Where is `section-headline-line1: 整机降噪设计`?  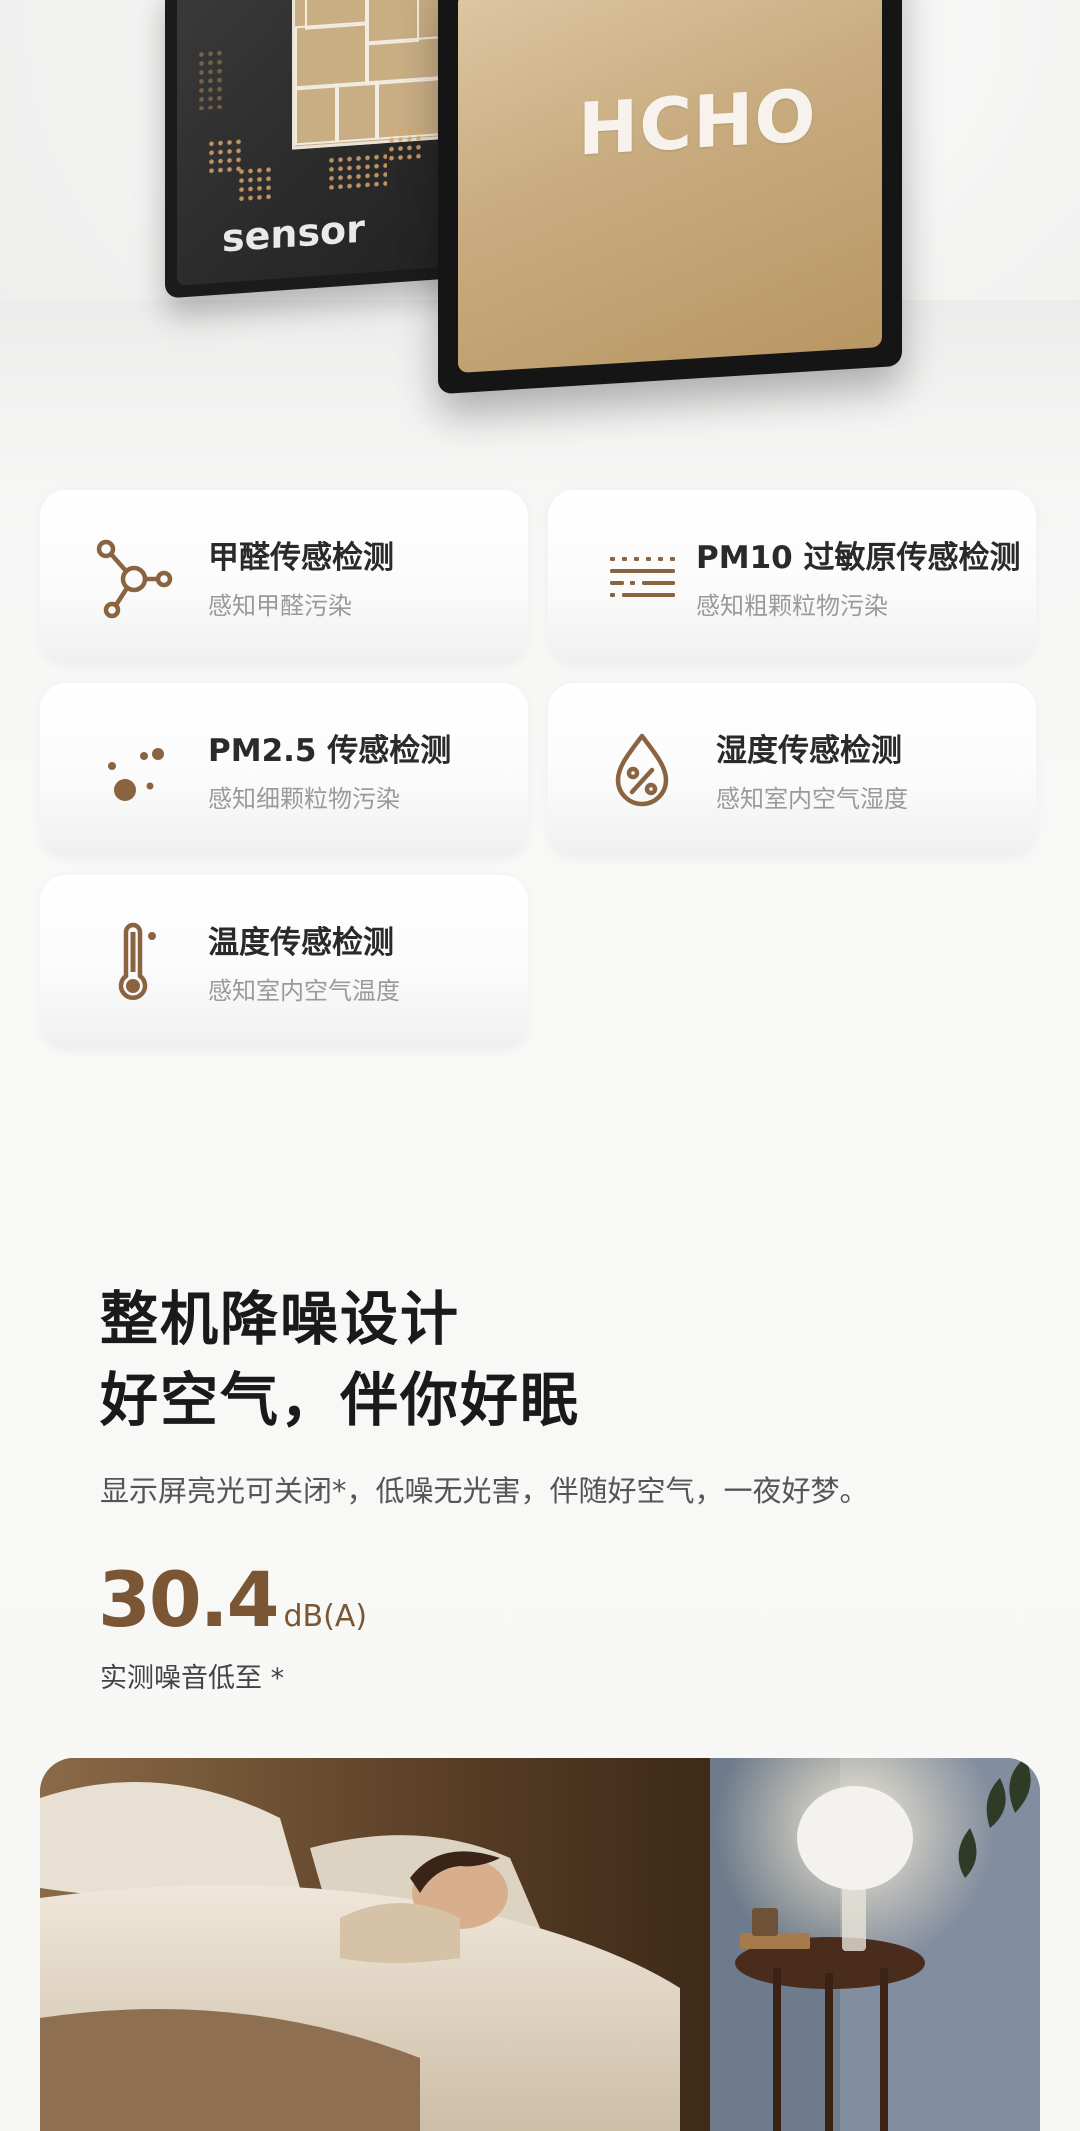
section-headline-line1: 整机降噪设计 is located at coordinates (280, 1319).